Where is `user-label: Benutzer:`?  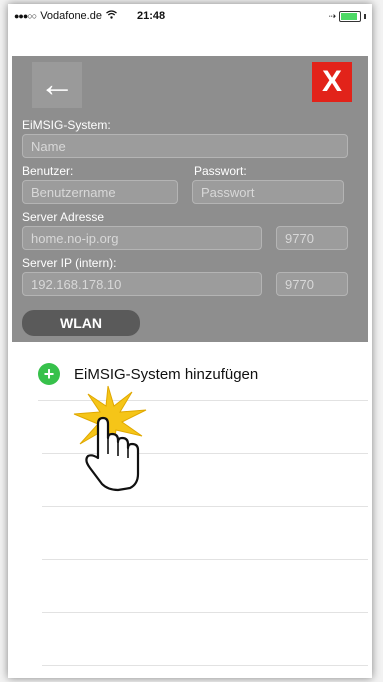
user-label: Benutzer: is located at coordinates (48, 171).